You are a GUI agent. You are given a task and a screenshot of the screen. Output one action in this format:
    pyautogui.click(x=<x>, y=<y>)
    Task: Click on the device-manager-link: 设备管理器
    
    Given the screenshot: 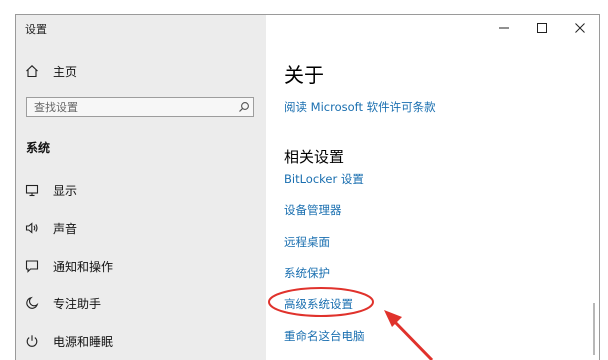 What is the action you would take?
    pyautogui.click(x=313, y=210)
    